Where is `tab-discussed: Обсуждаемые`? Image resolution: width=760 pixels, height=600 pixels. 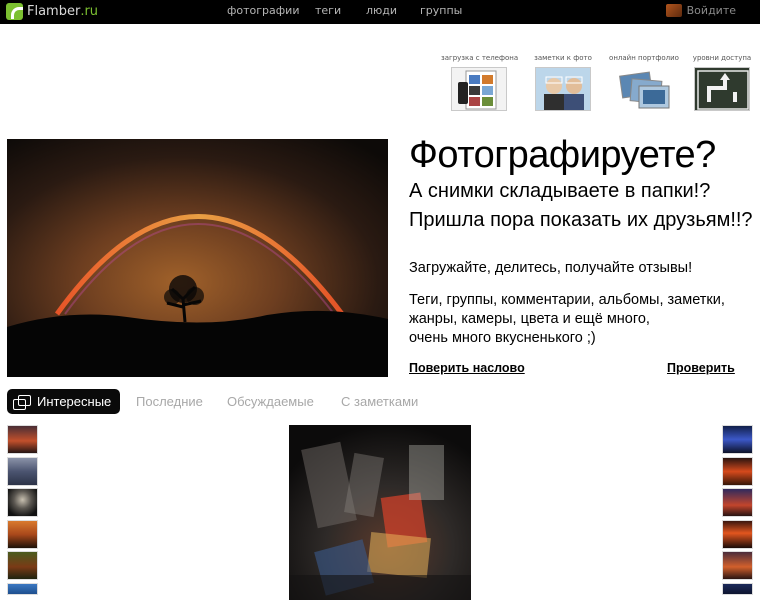 tab-discussed: Обсуждаемые is located at coordinates (270, 401).